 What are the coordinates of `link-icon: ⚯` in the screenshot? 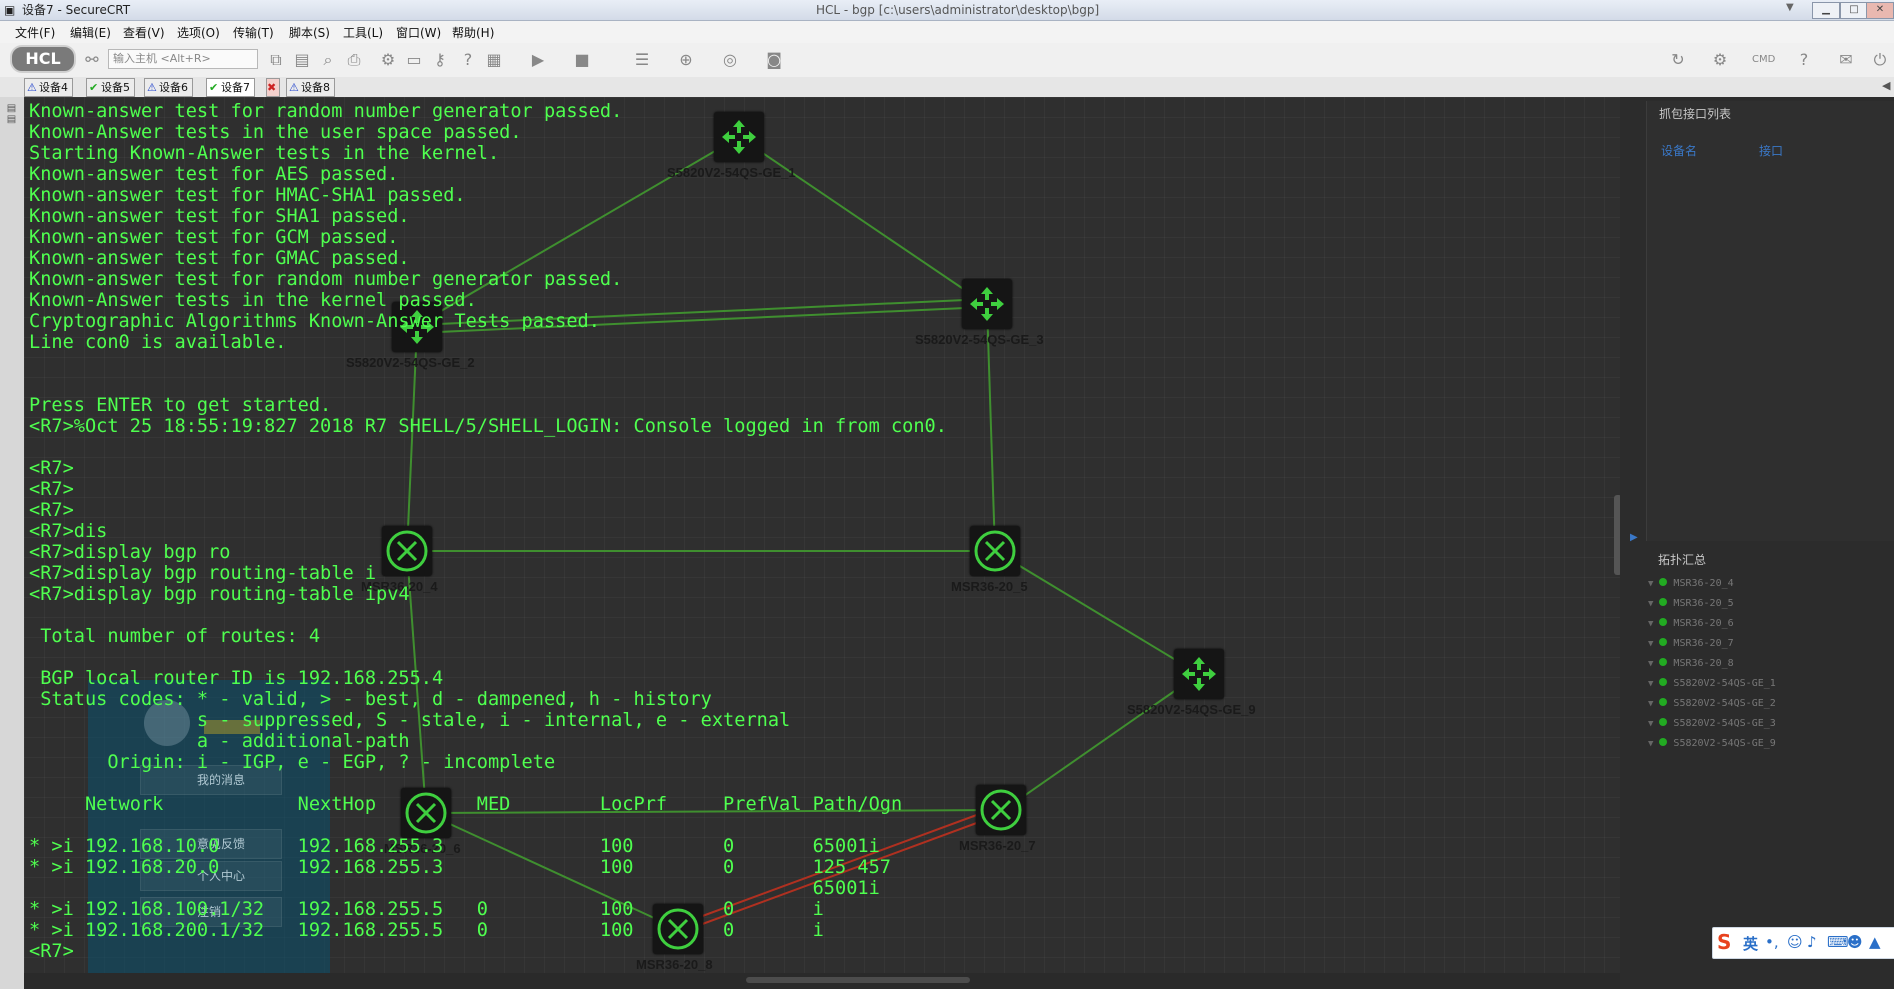 It's located at (92, 60).